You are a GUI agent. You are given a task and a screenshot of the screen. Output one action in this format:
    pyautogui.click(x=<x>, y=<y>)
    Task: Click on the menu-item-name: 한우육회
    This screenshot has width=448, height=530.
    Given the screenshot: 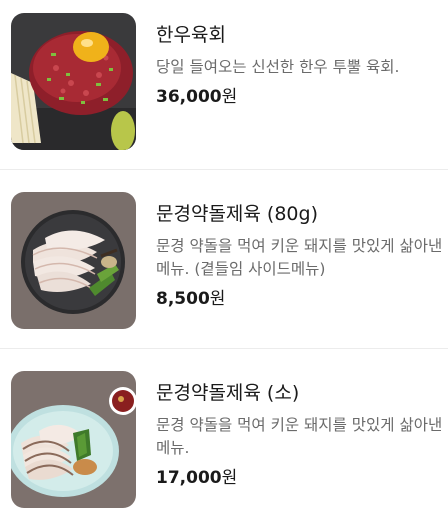 What is the action you would take?
    pyautogui.click(x=191, y=35)
    